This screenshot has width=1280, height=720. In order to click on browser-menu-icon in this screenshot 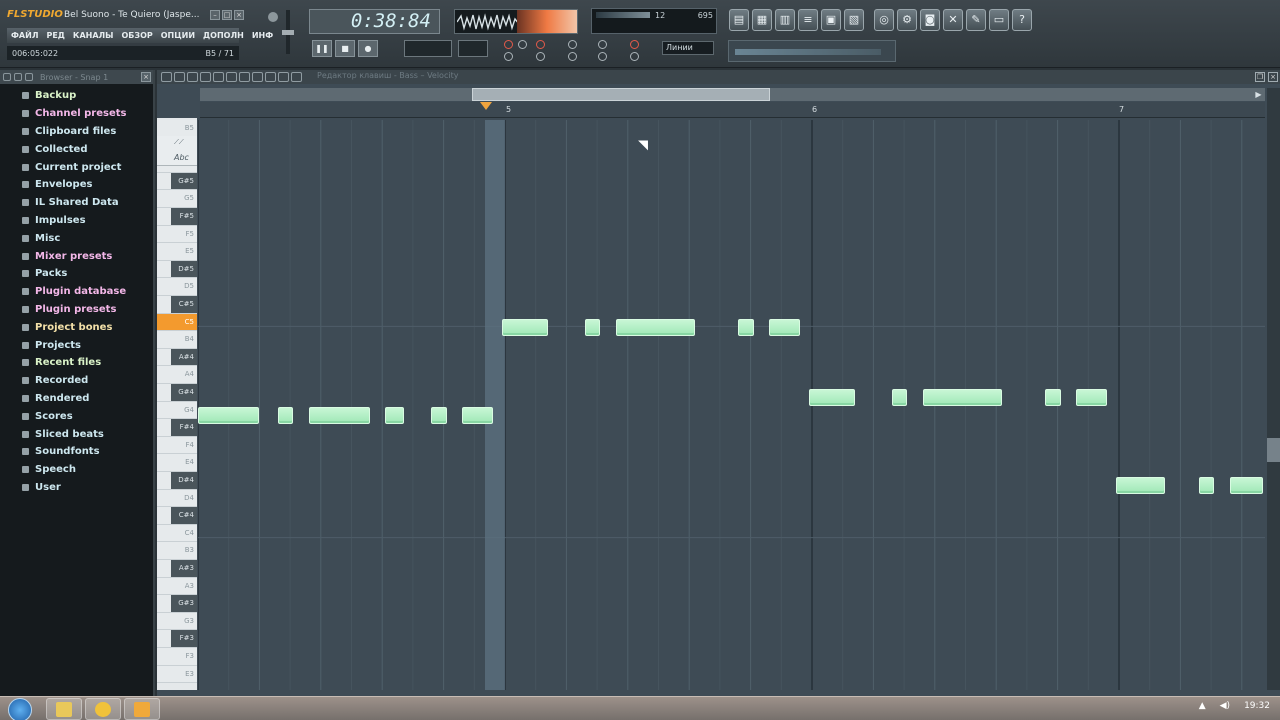, I will do `click(7, 77)`.